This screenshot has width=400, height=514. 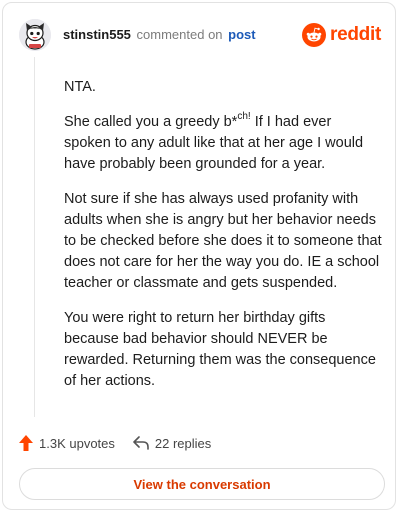 I want to click on reddit-wordmark: reddit, so click(x=355, y=34).